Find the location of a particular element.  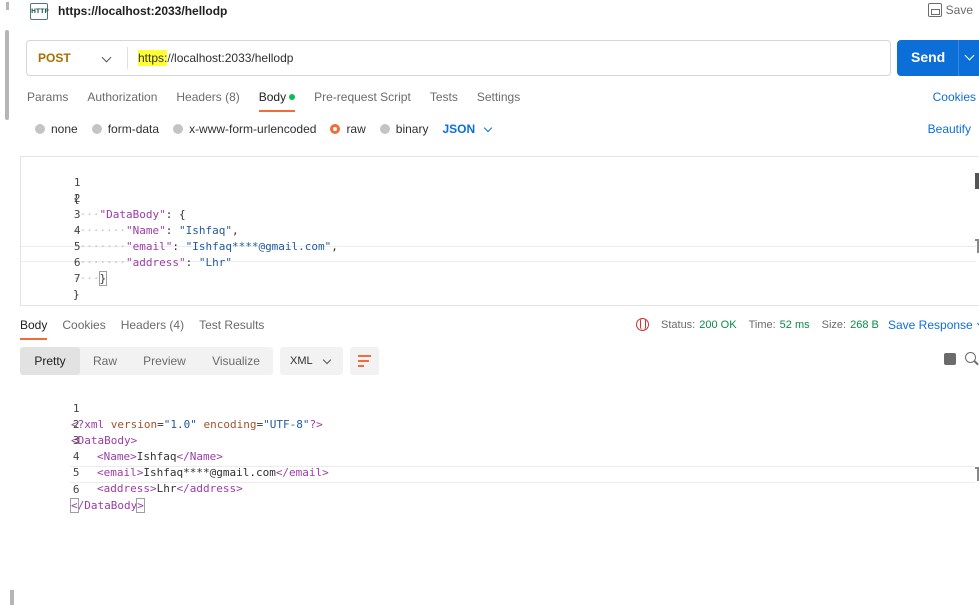

code-line: 1 { is located at coordinates (500, 182).